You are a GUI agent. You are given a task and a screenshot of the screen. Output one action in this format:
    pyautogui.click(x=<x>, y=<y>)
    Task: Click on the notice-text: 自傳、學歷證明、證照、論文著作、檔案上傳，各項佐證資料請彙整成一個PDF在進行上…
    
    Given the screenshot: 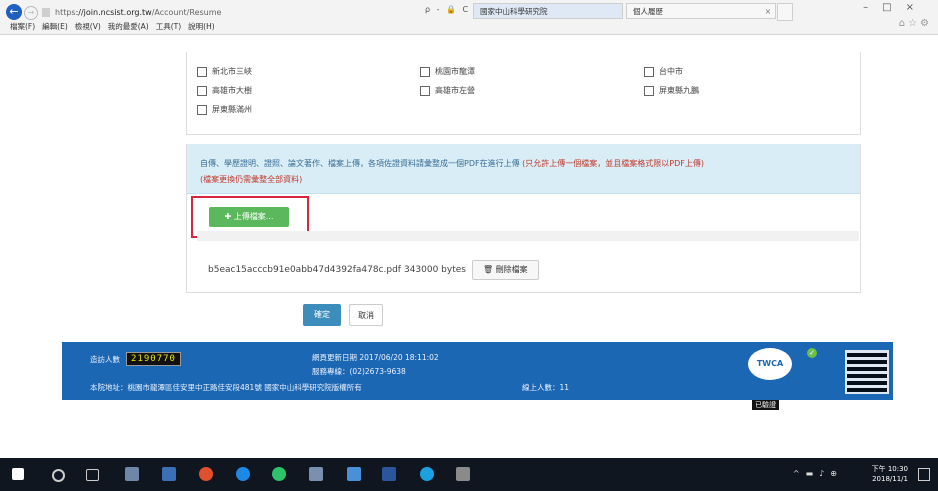 What is the action you would take?
    pyautogui.click(x=525, y=172)
    